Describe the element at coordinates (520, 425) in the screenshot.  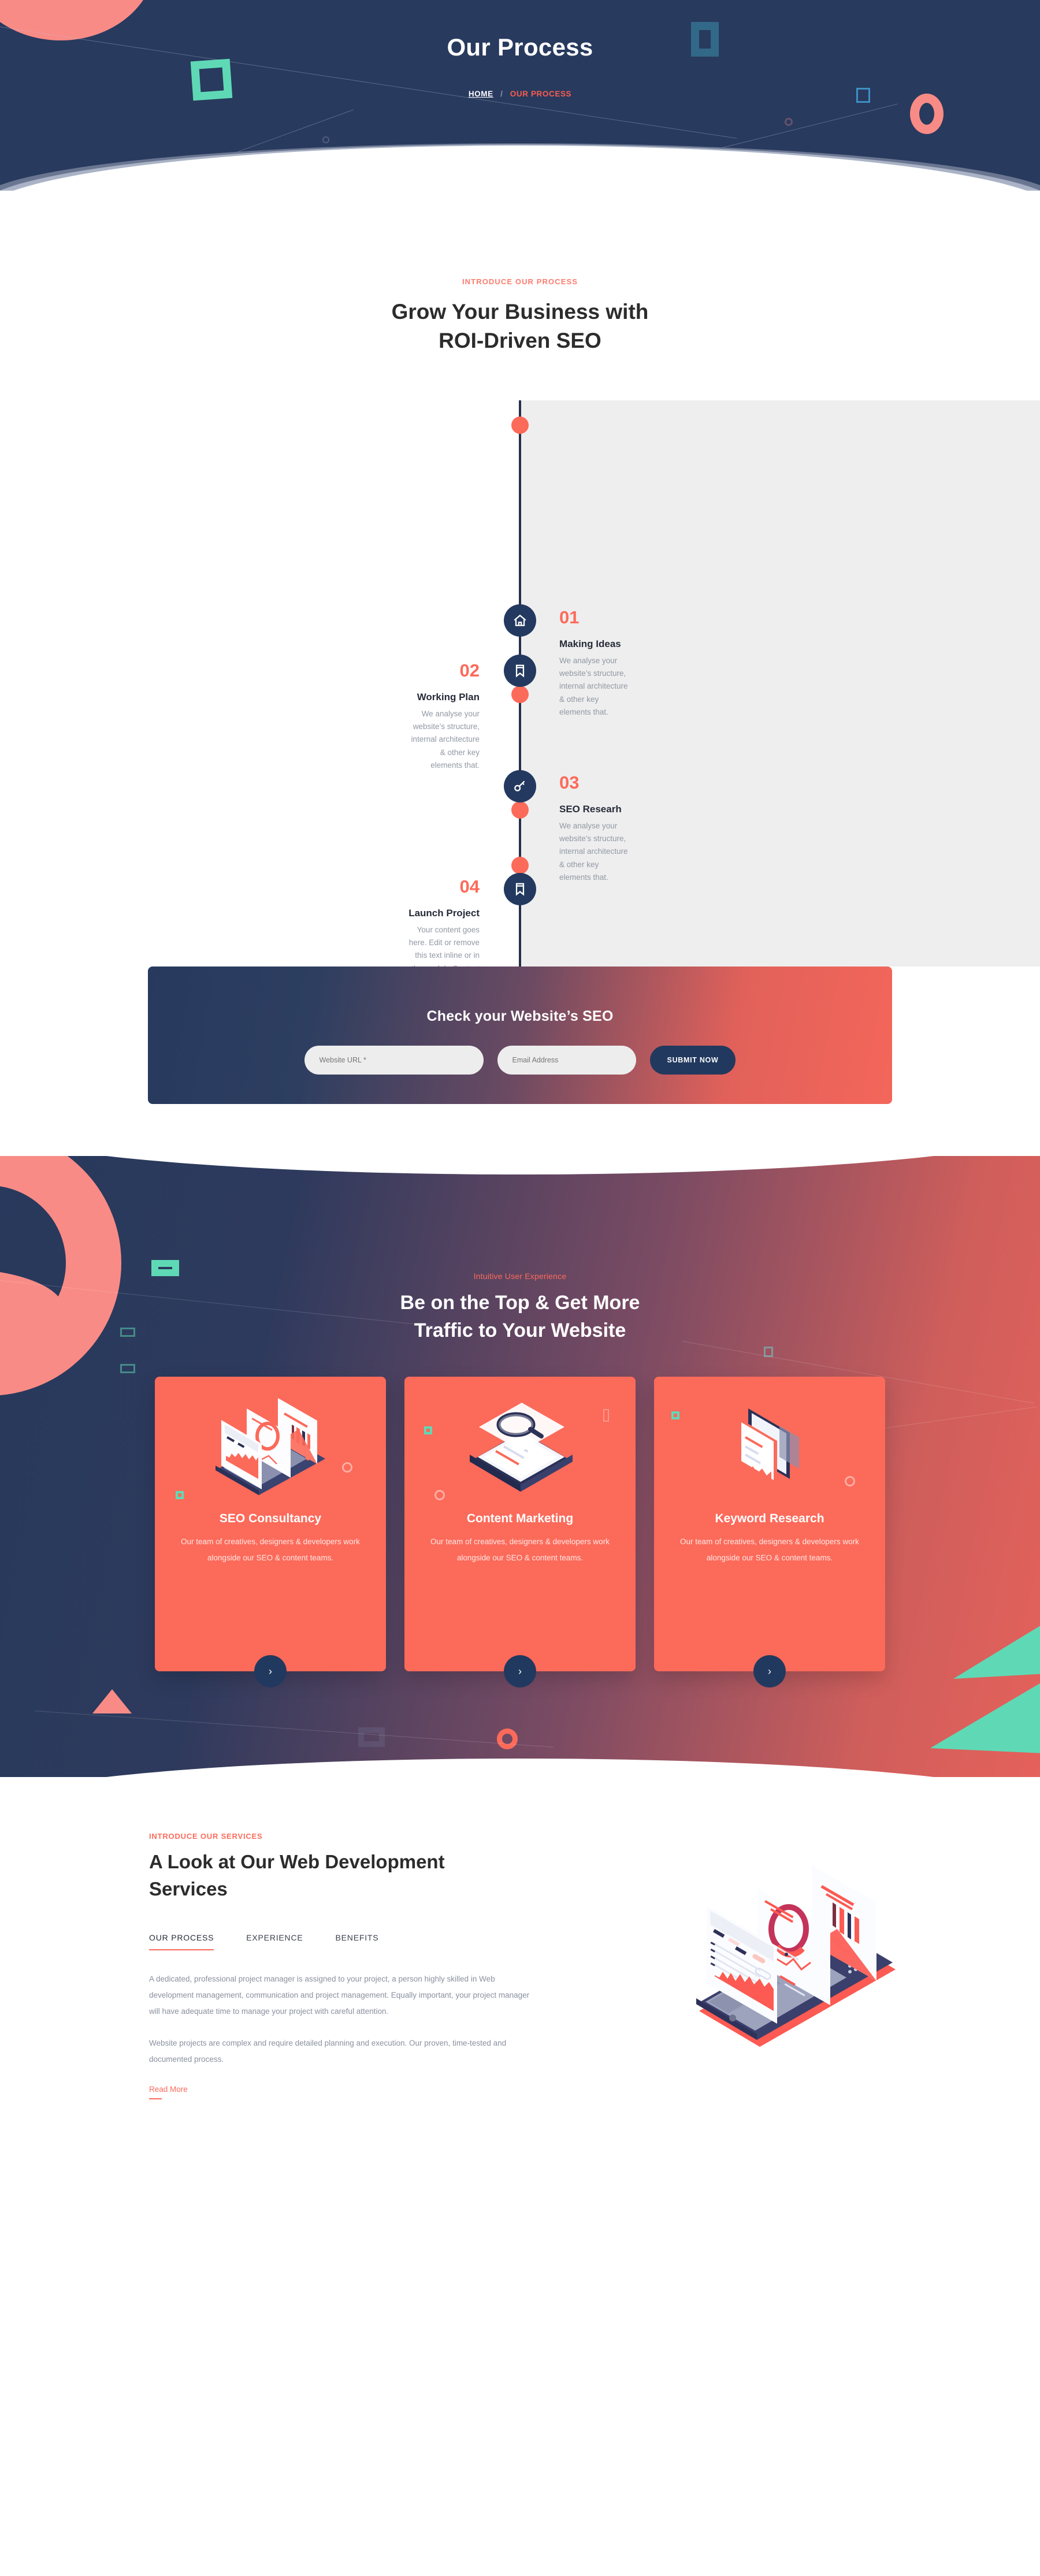
I see `timeline-start-dot` at that location.